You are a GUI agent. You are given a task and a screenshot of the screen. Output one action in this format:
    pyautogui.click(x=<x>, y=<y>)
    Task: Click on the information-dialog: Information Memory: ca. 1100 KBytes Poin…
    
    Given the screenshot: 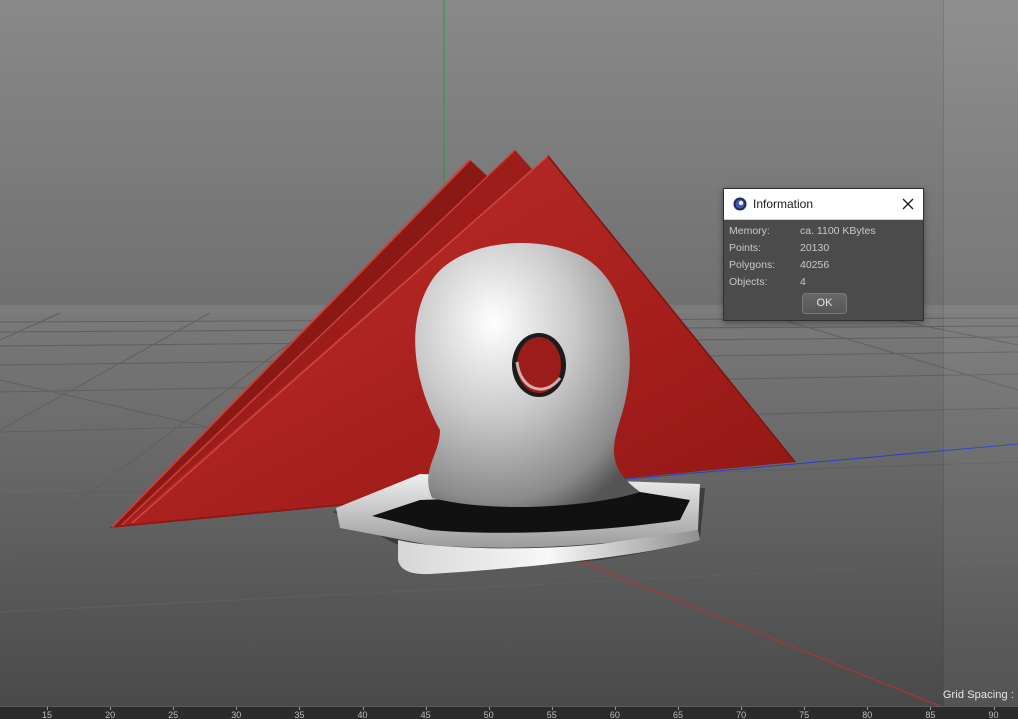 What is the action you would take?
    pyautogui.click(x=823, y=254)
    